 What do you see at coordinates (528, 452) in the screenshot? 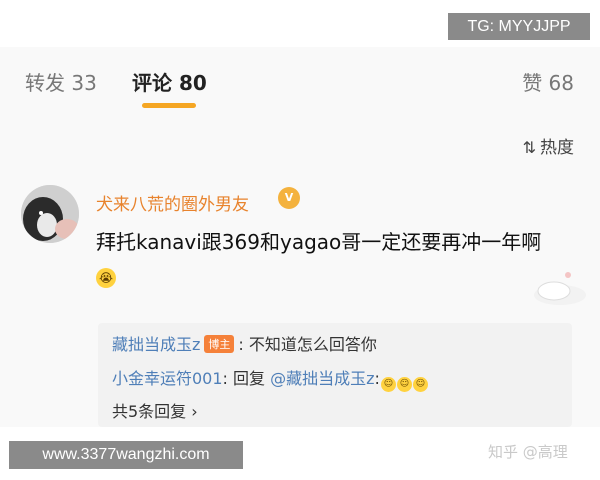
I see `zhihu-watermark: 知乎 @高理` at bounding box center [528, 452].